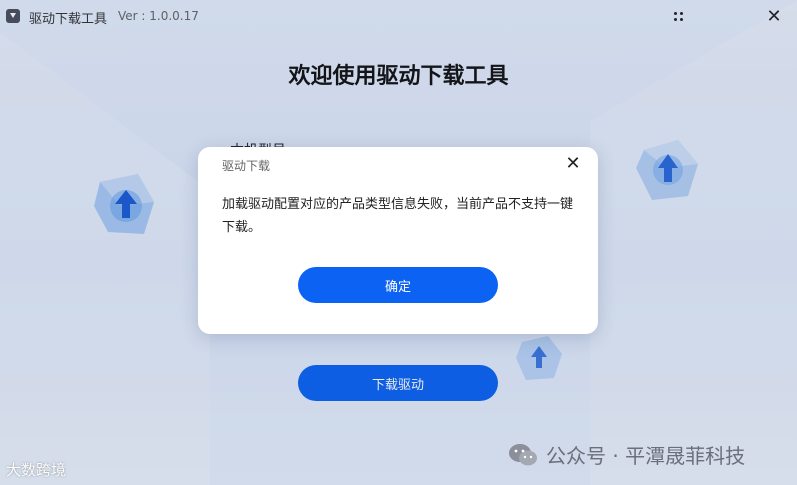  I want to click on watermark-left: 大数跨境, so click(36, 469).